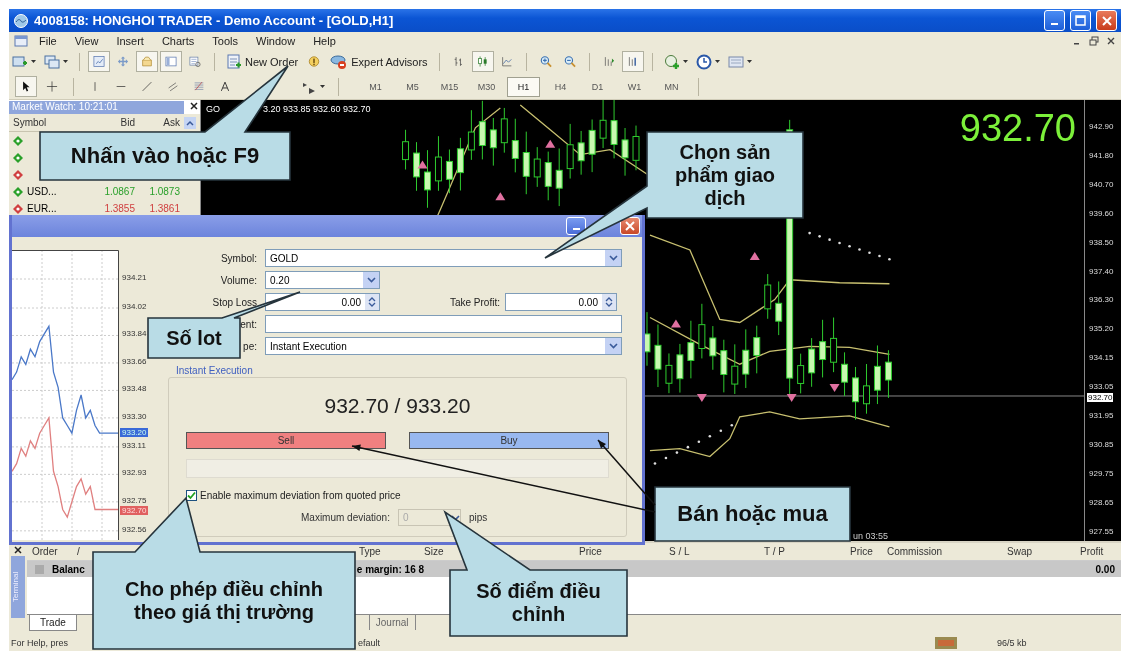 The width and height of the screenshot is (1121, 651). I want to click on field-label: Symbol:, so click(238, 258).